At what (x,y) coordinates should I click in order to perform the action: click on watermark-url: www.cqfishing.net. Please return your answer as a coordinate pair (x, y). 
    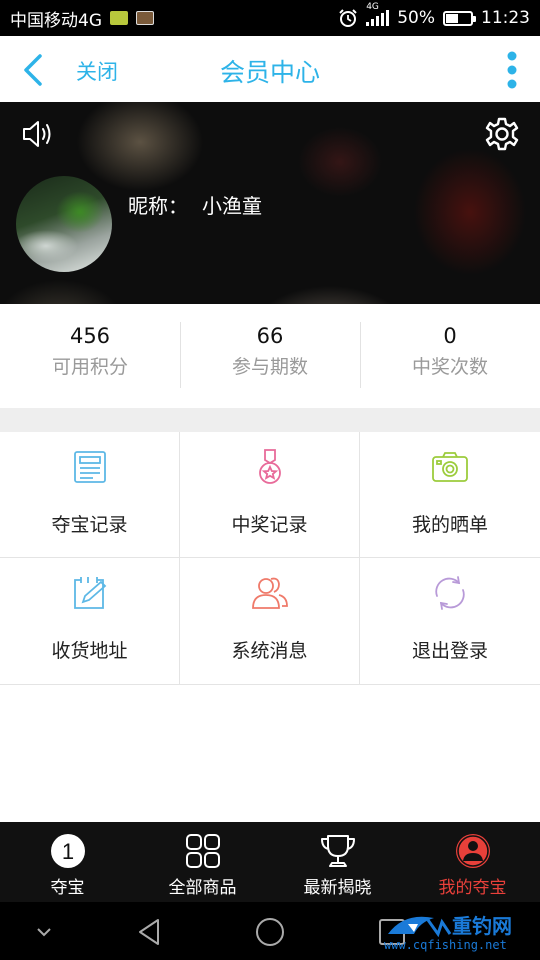
    Looking at the image, I should click on (445, 945).